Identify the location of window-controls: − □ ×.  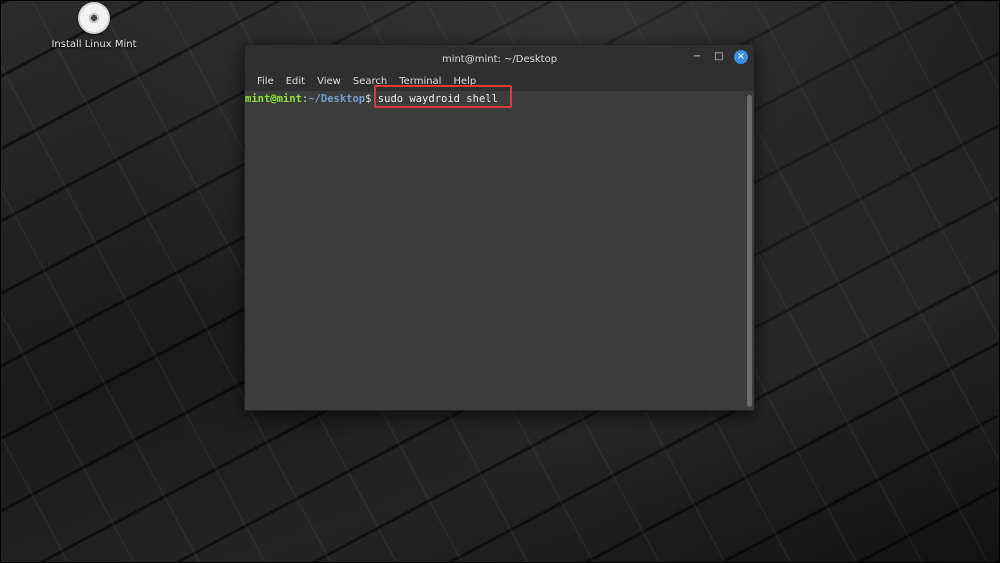
(719, 57).